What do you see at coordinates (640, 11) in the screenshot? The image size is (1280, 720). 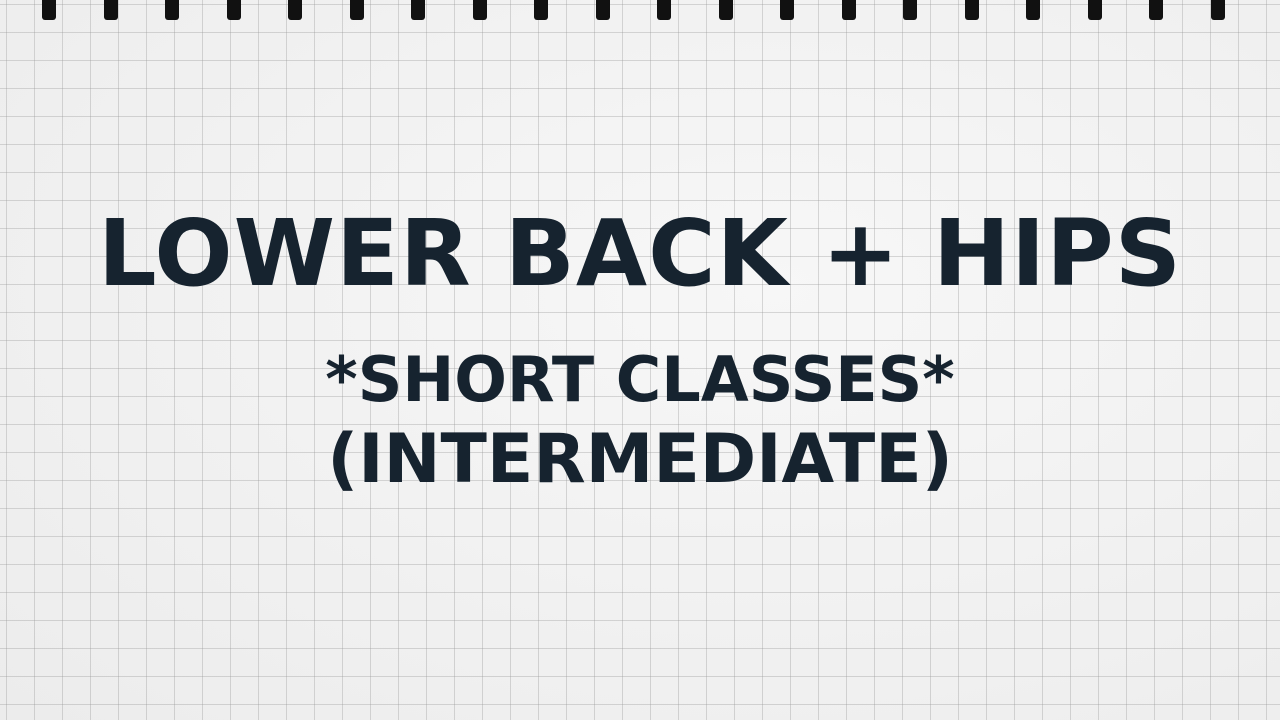 I see `spiral-binding` at bounding box center [640, 11].